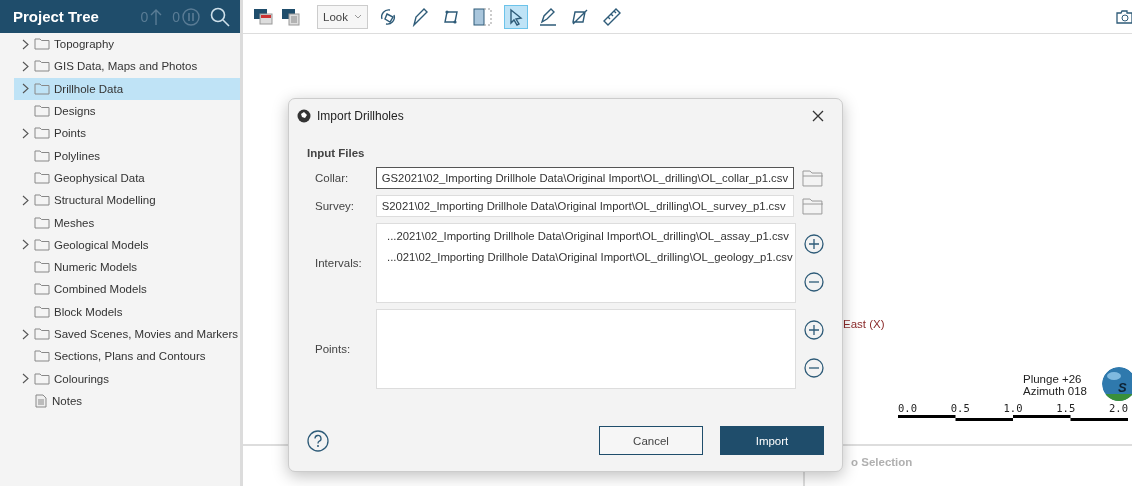 The width and height of the screenshot is (1132, 486). I want to click on tree-item-label: Notes, so click(67, 400).